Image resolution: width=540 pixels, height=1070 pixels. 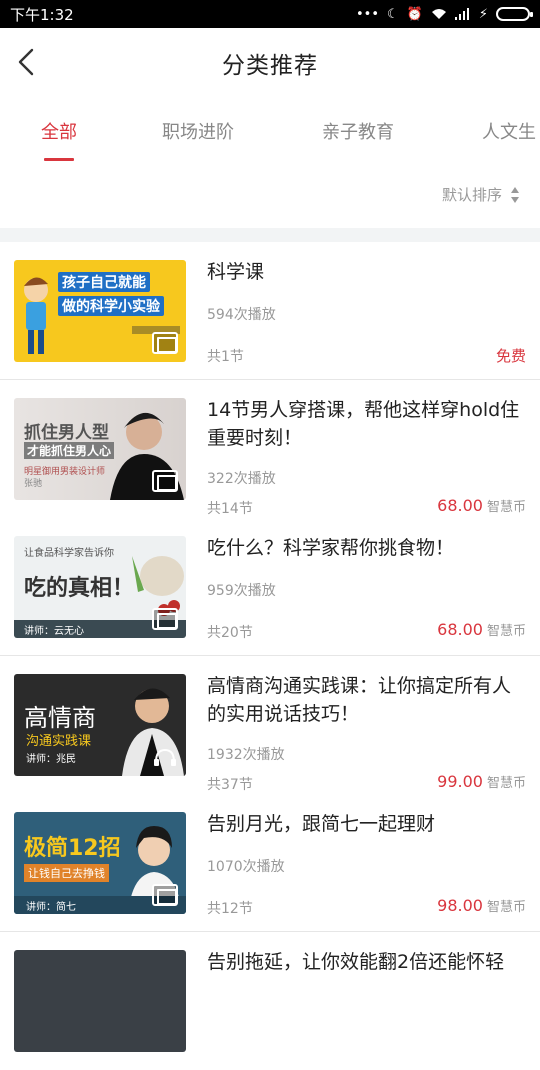 I want to click on sort-bar: 默认排序, so click(x=270, y=196).